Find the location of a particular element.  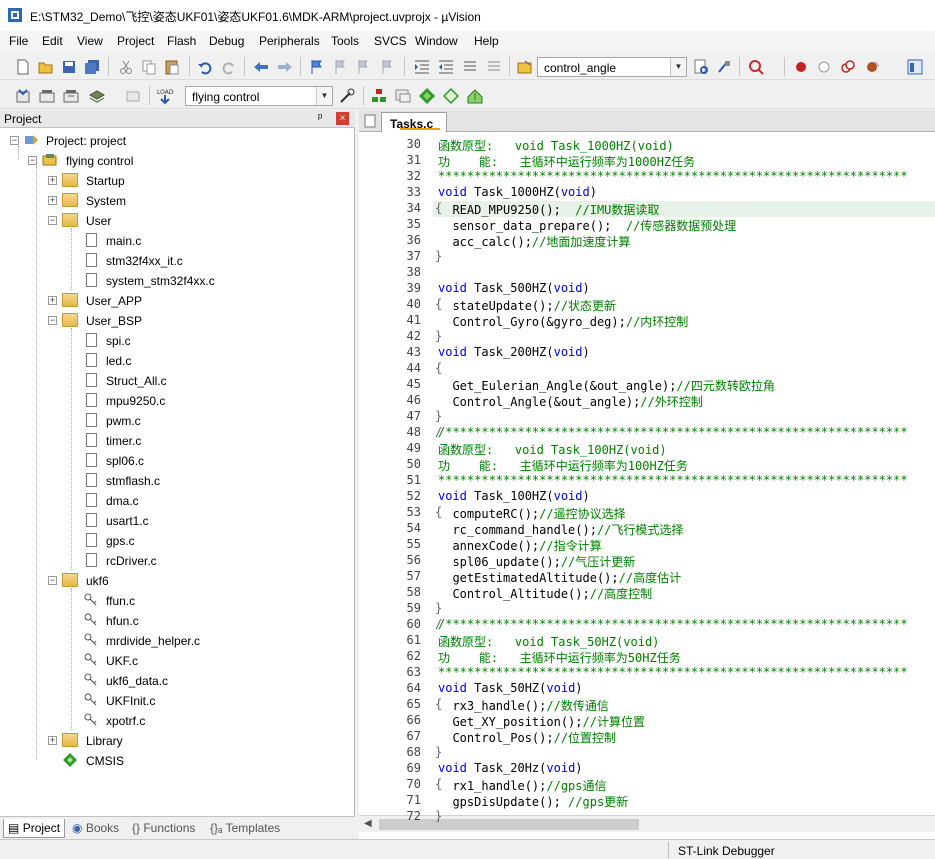

tree-file: timer.c is located at coordinates (177, 441).